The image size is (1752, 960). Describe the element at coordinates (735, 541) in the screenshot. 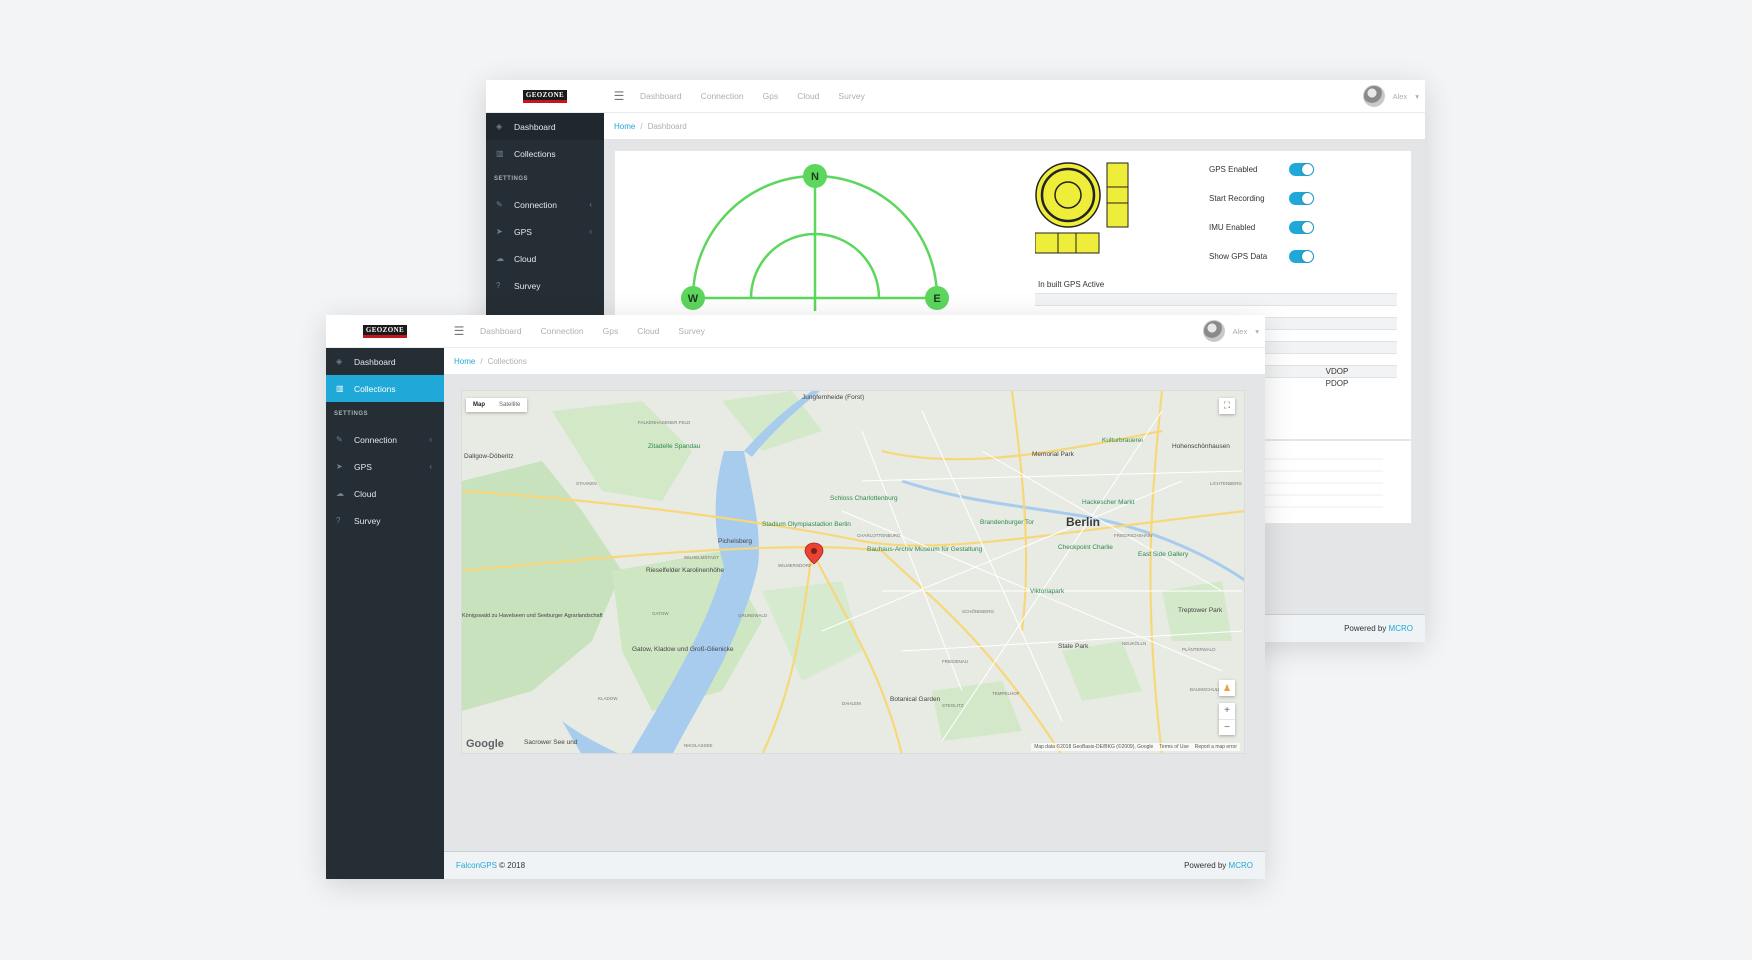

I see `map-label: Pichelsberg` at that location.